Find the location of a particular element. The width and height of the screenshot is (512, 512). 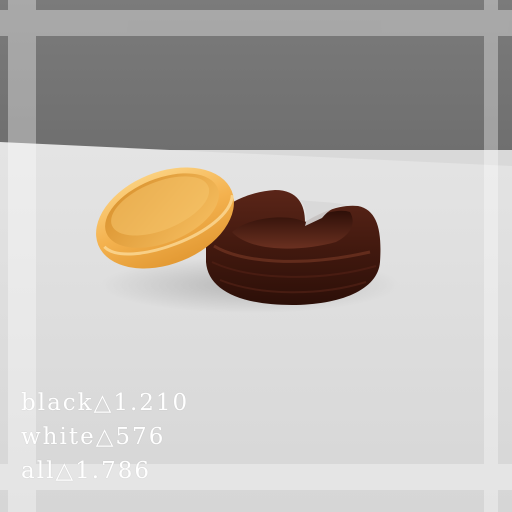

stat-black-label: black is located at coordinates (57, 403).